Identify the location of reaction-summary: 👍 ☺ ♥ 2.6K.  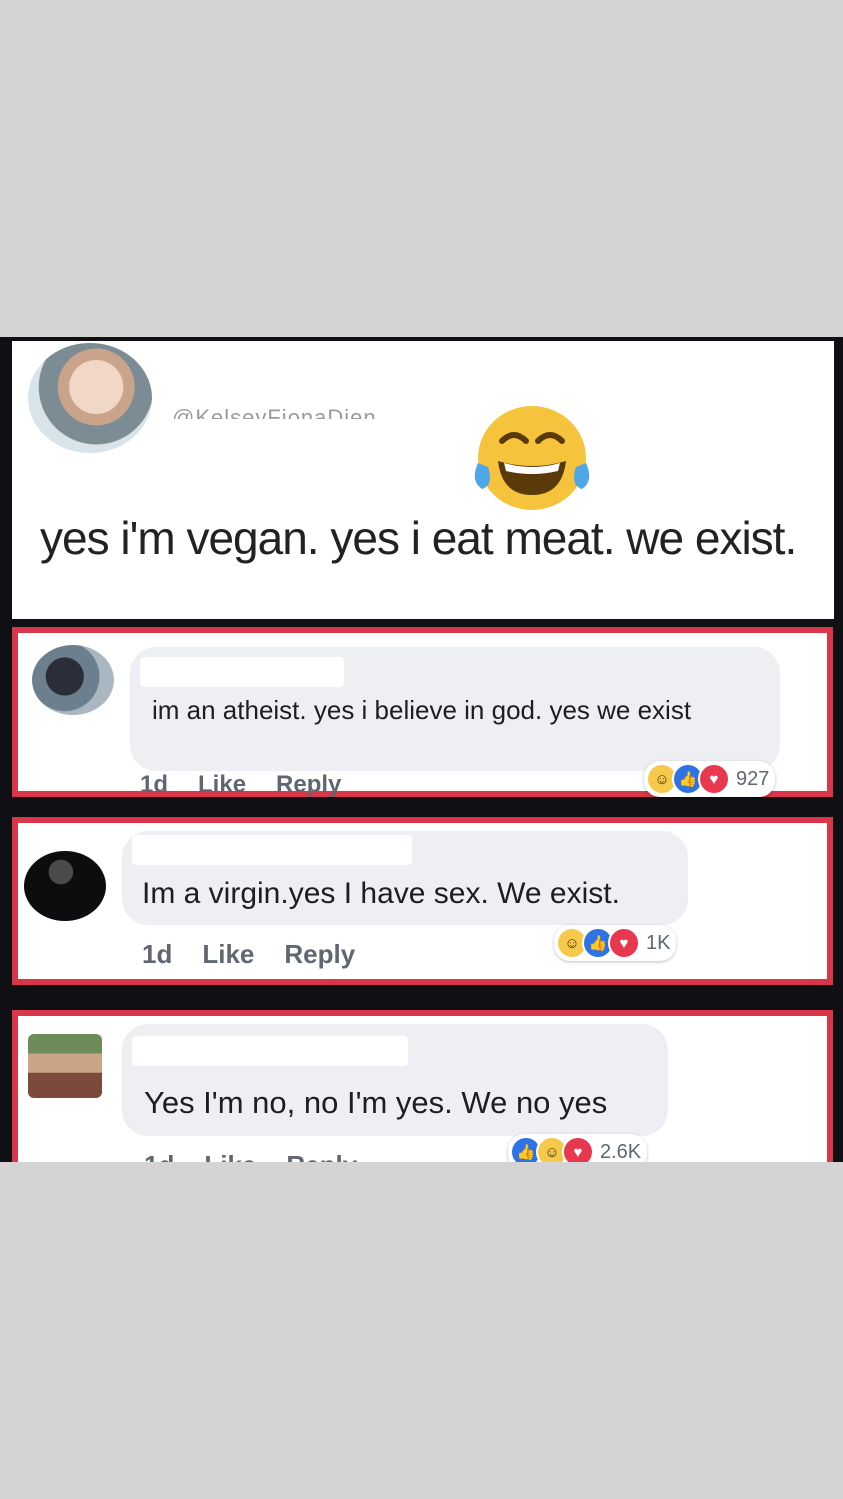
(578, 1148).